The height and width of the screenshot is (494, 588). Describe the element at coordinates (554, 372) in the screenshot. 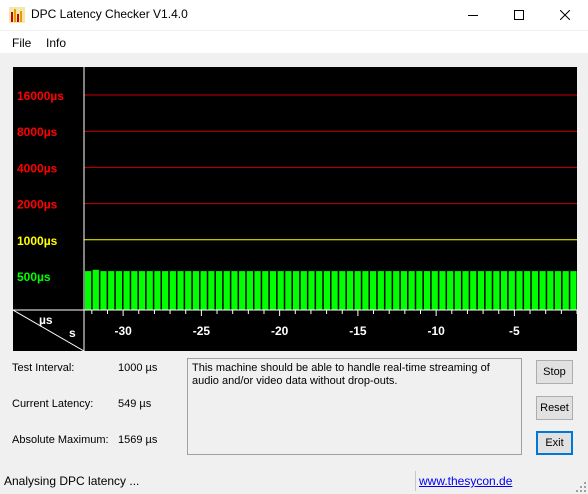

I see `stop-button: Stop` at that location.